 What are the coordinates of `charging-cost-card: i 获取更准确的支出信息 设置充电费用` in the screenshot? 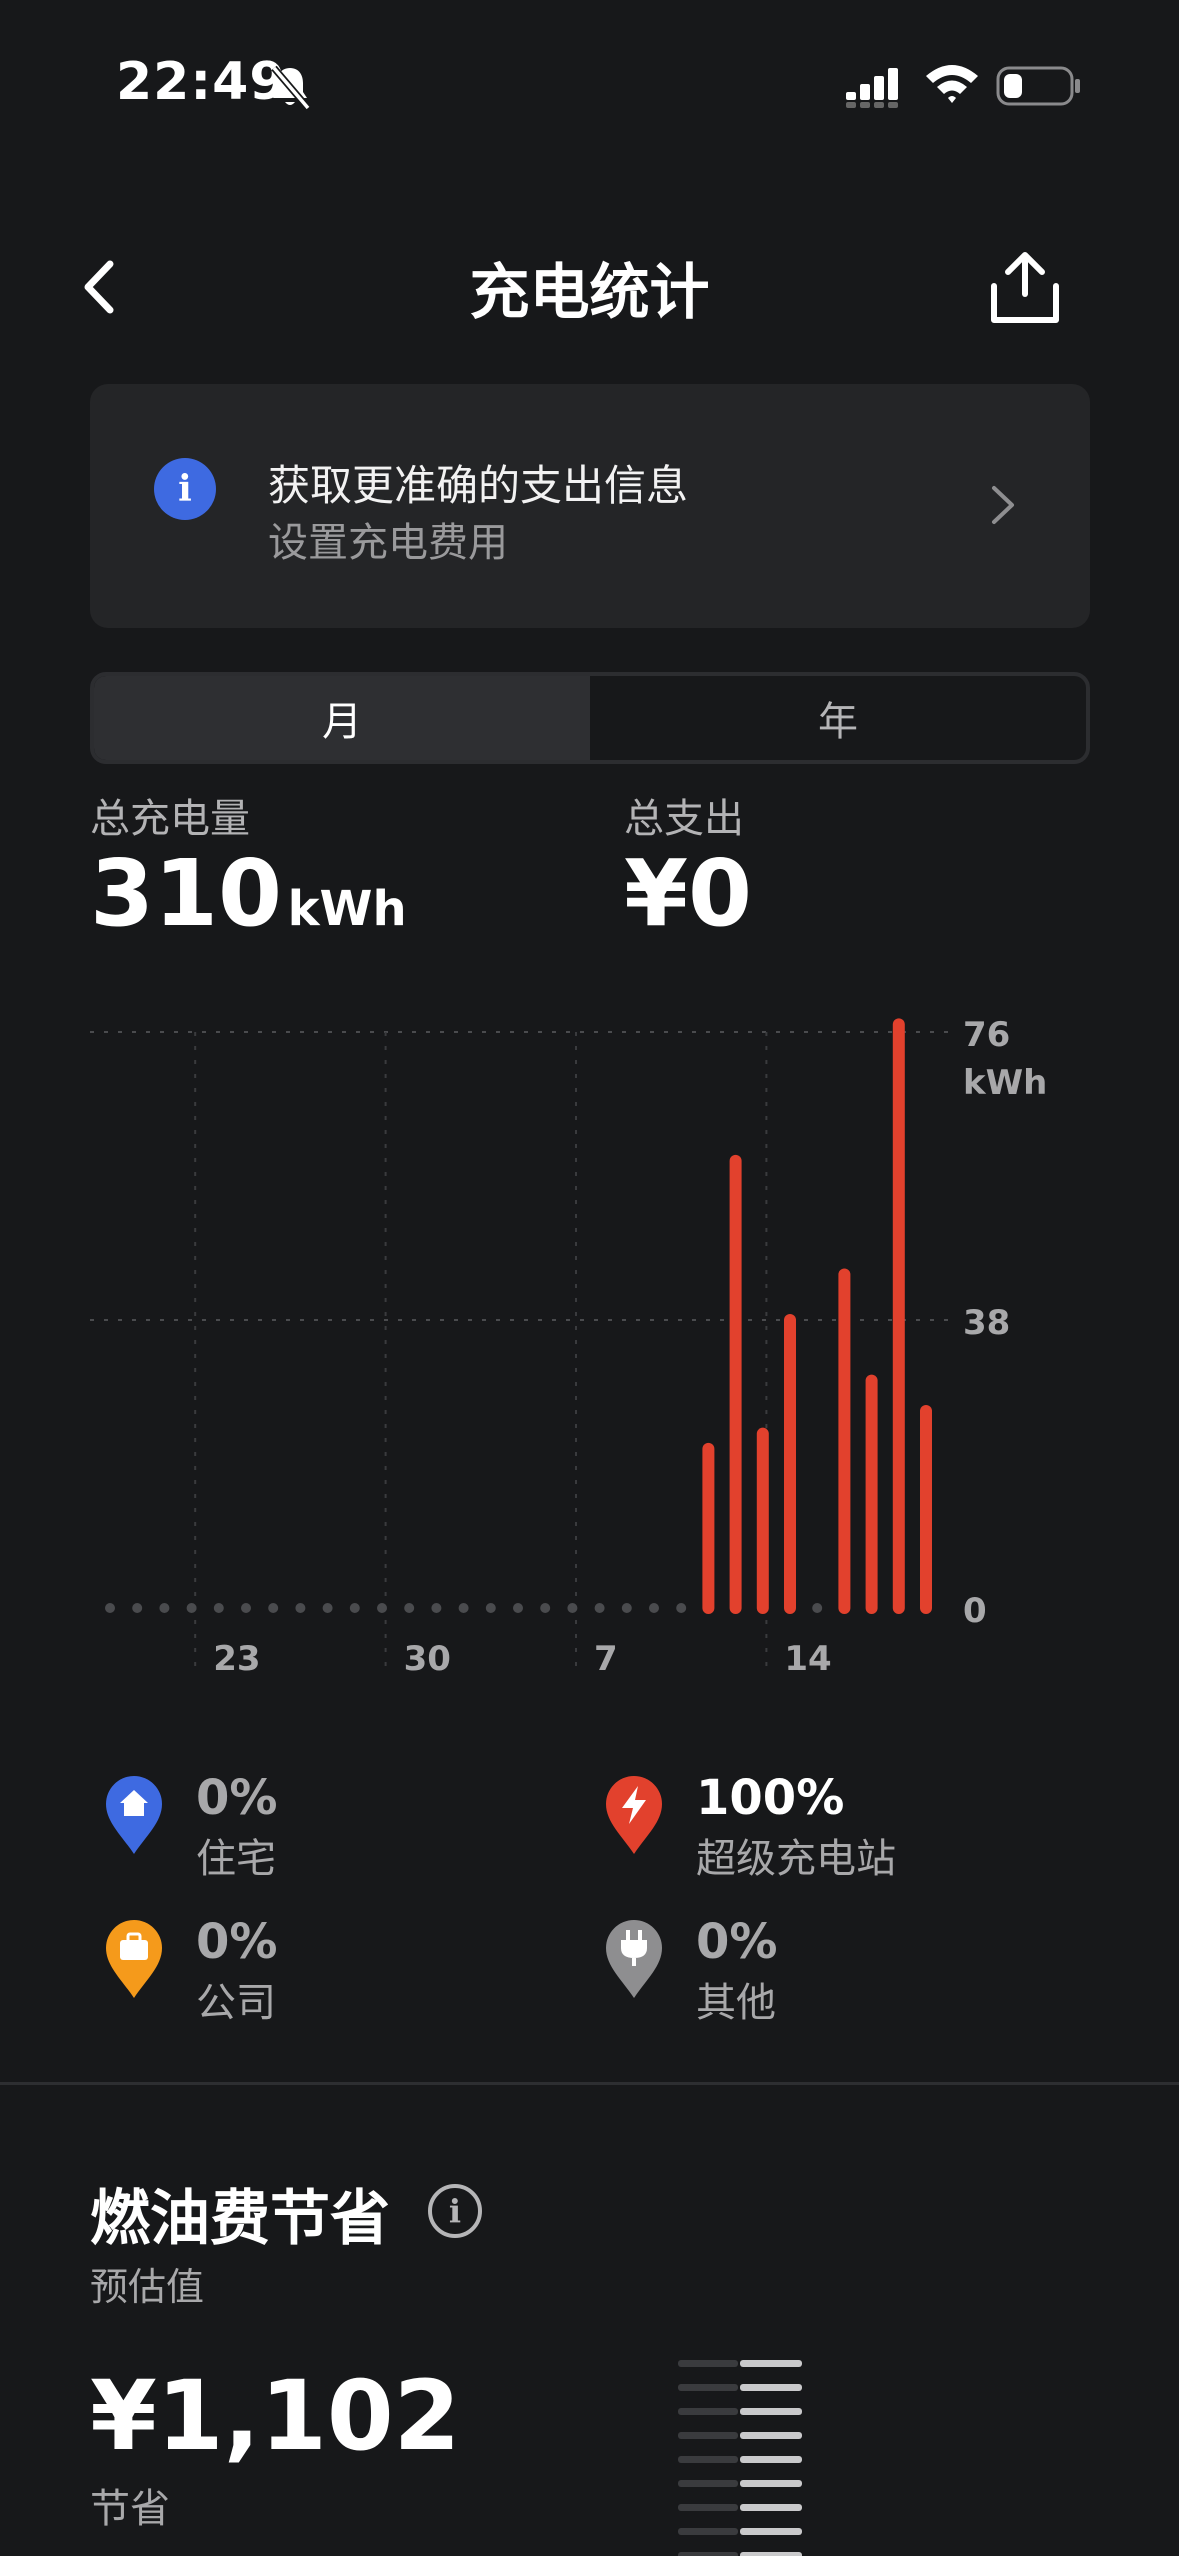 It's located at (590, 506).